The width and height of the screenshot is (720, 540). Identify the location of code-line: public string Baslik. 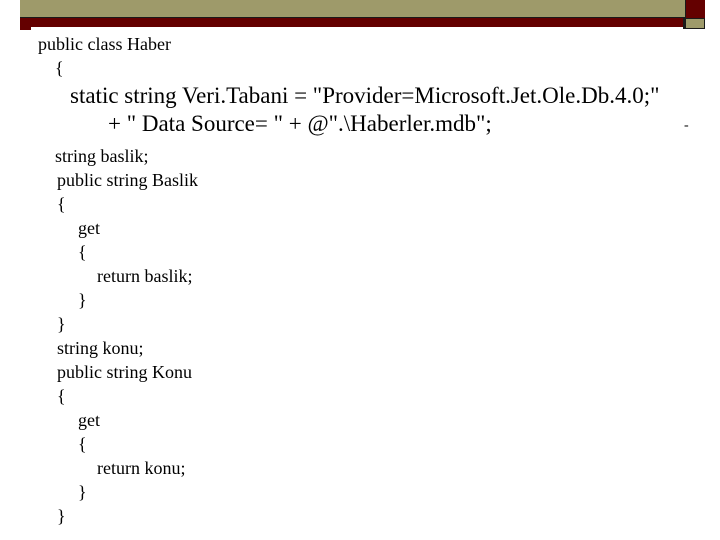
(127, 180).